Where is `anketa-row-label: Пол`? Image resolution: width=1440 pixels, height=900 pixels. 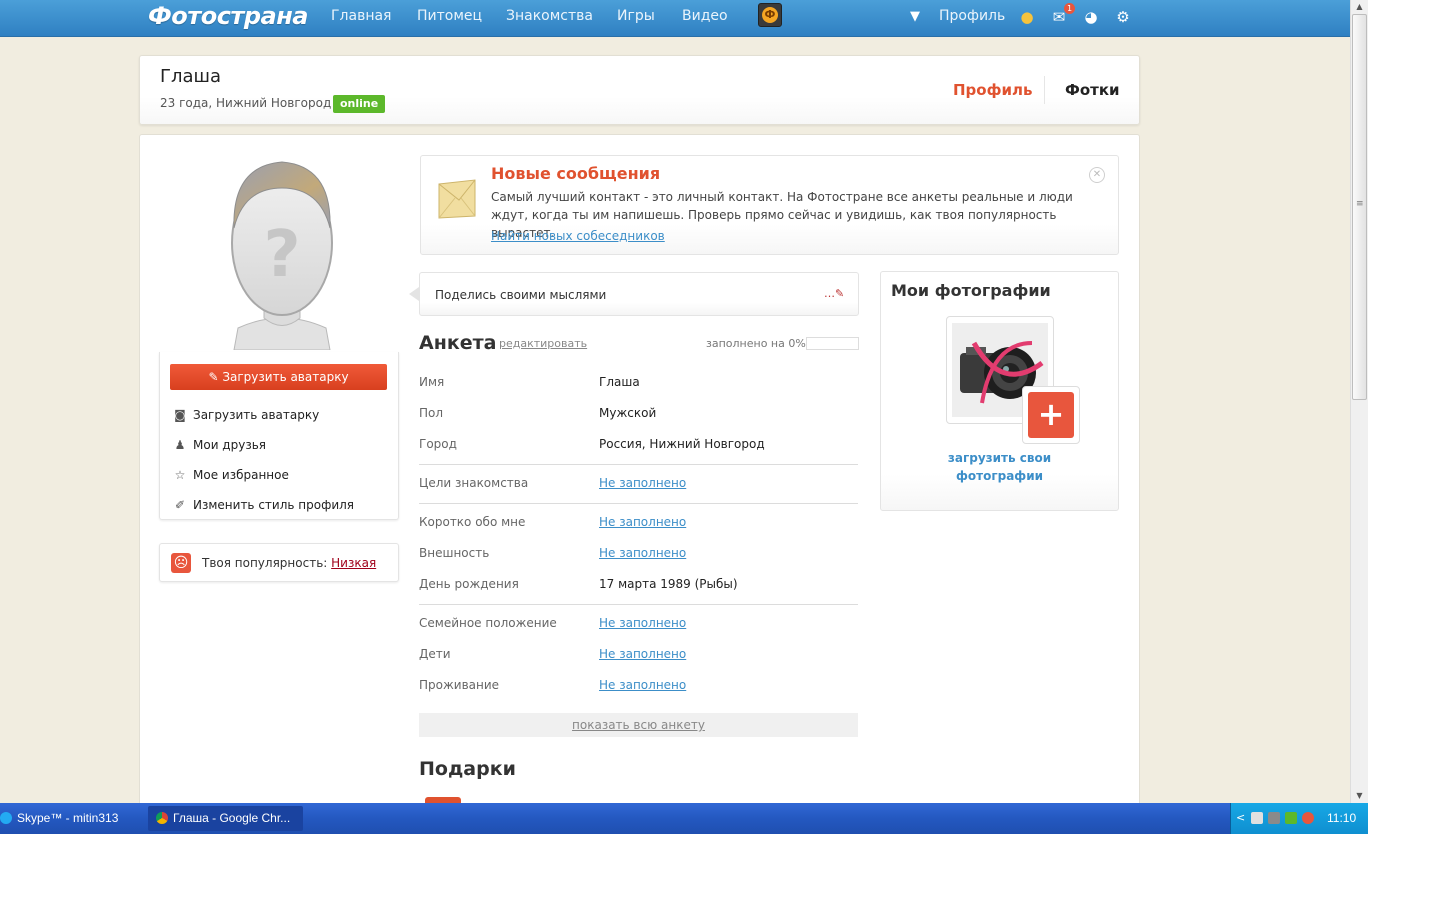
anketa-row-label: Пол is located at coordinates (431, 413).